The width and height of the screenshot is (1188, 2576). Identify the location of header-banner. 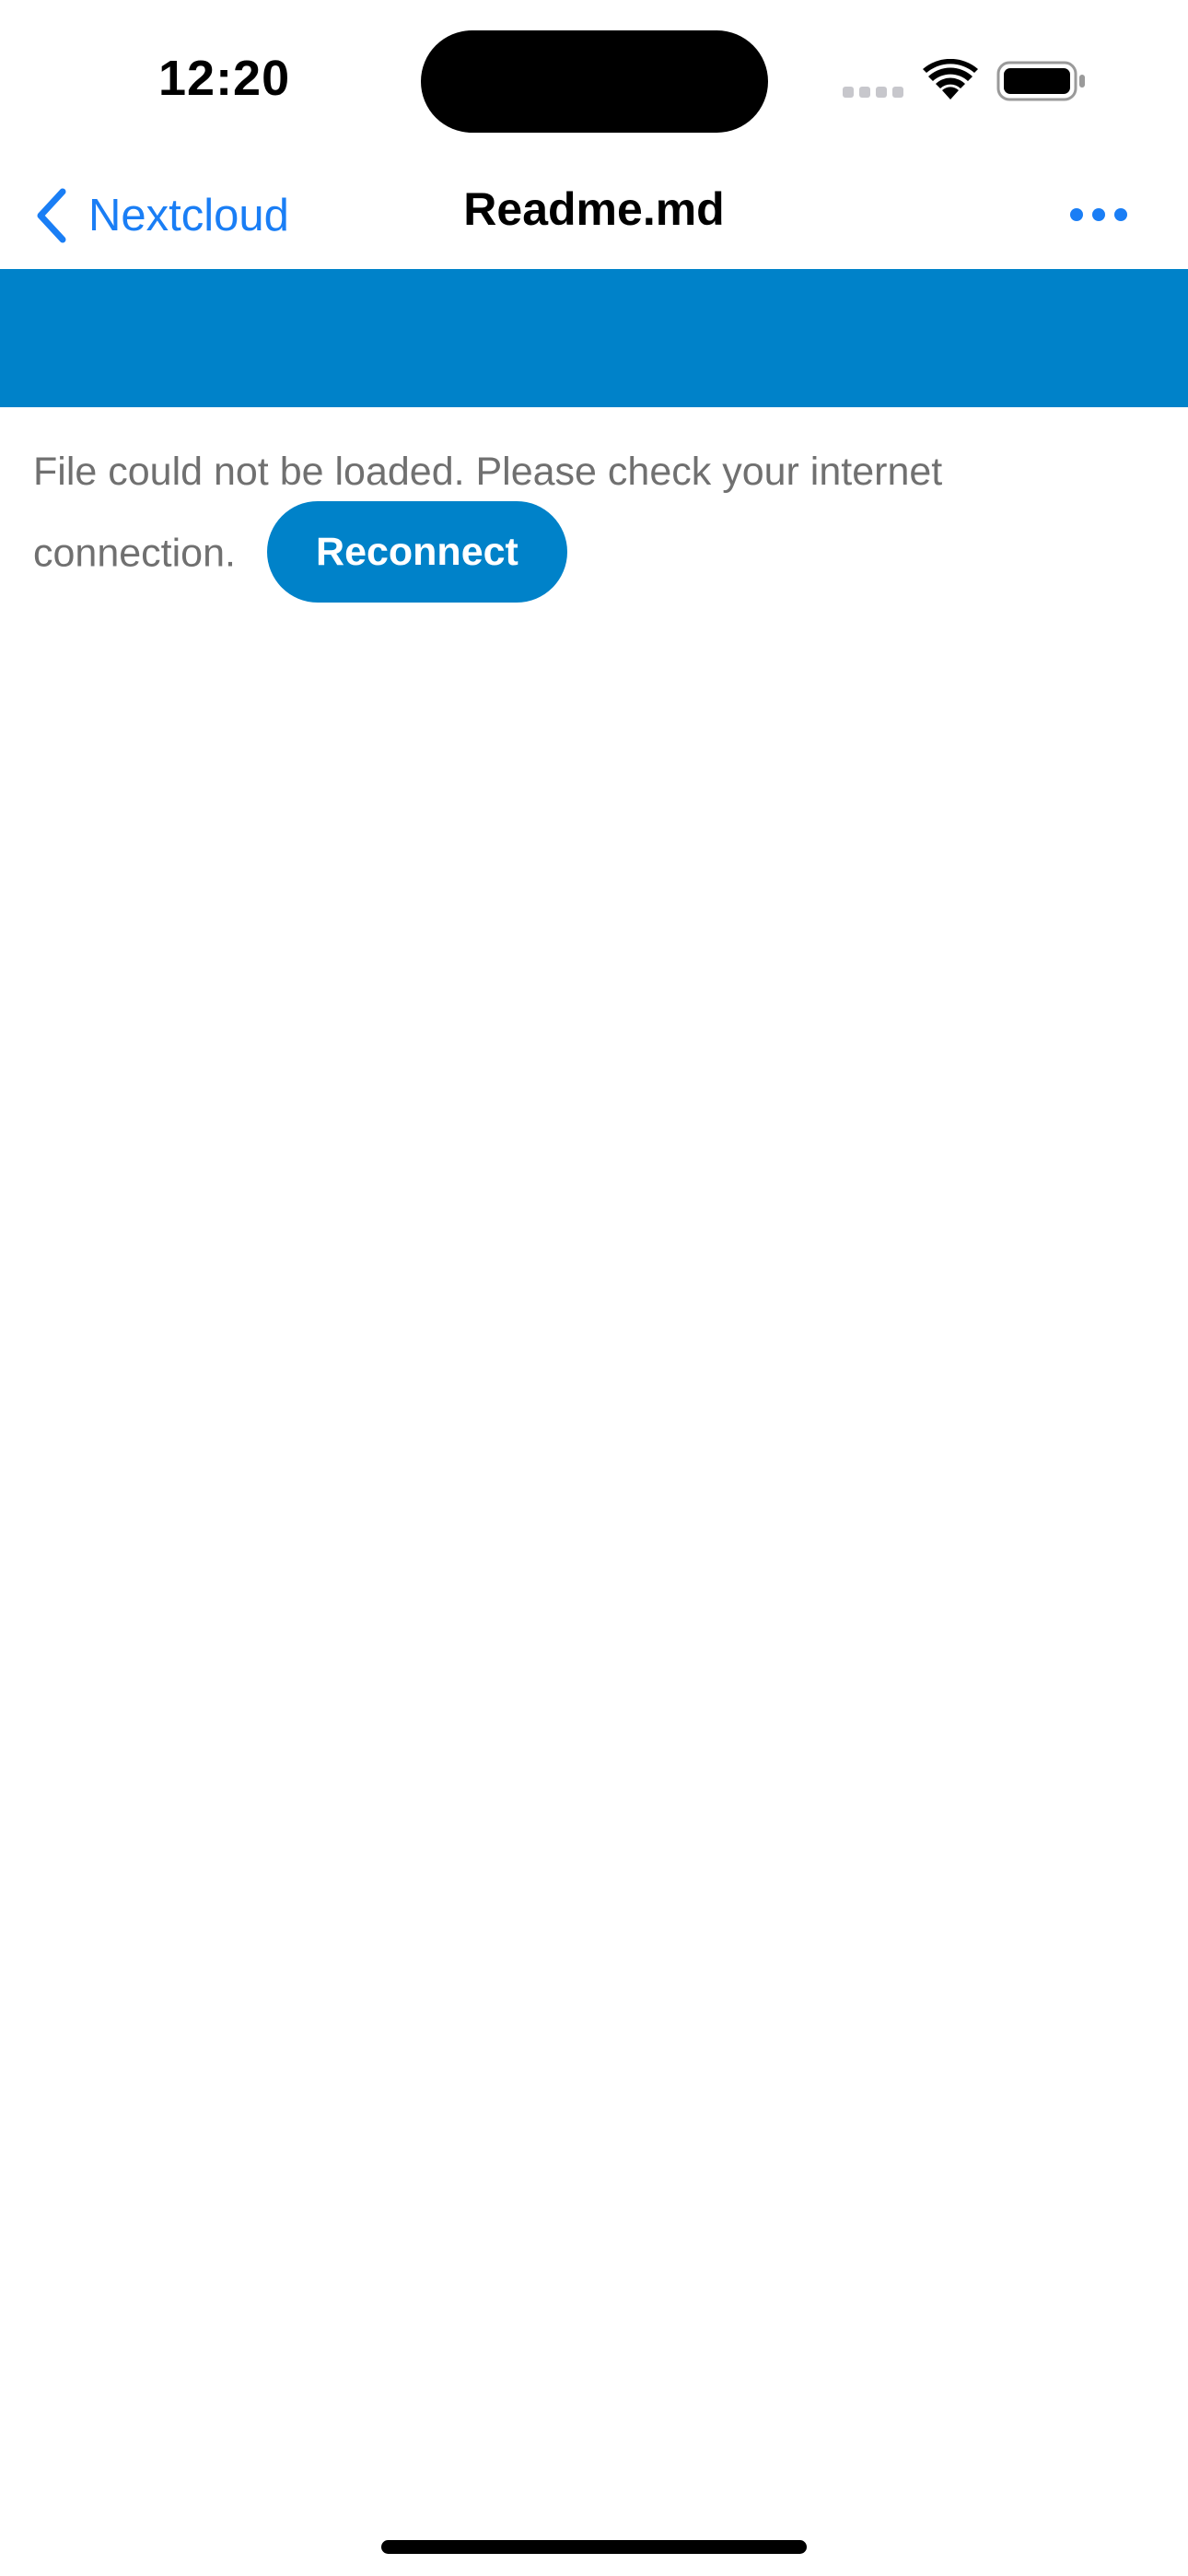
(594, 338).